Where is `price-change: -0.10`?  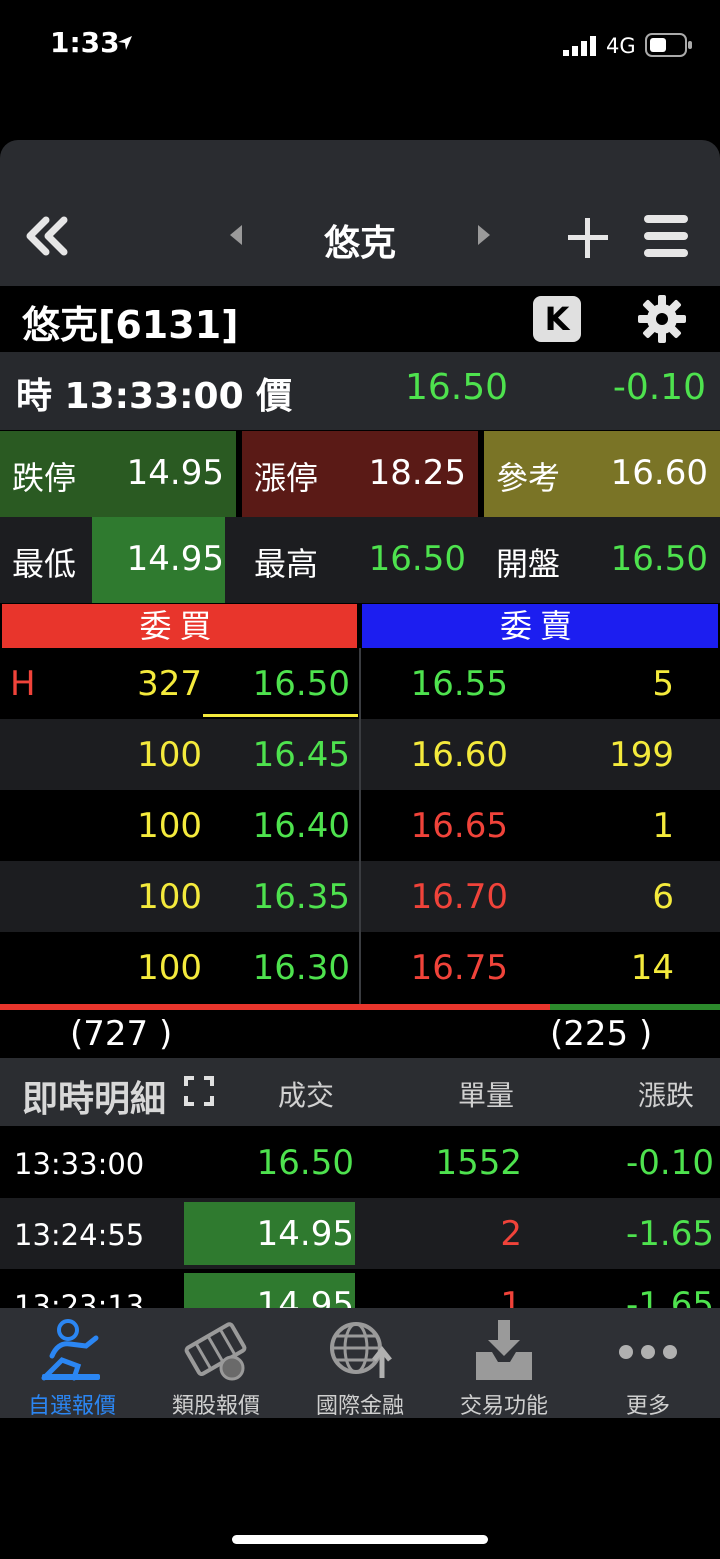 price-change: -0.10 is located at coordinates (659, 387).